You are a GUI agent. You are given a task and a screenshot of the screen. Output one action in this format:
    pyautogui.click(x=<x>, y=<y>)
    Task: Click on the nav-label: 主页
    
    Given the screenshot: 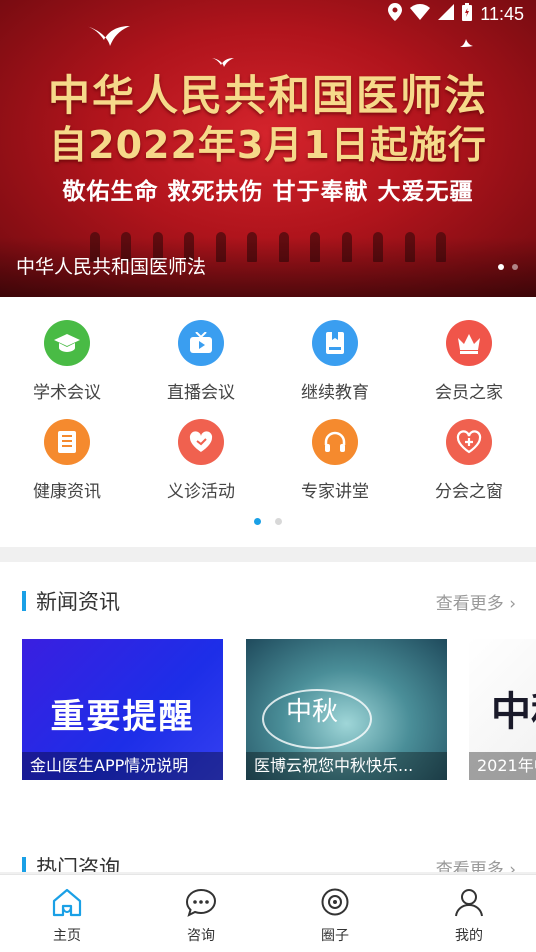 What is the action you would take?
    pyautogui.click(x=67, y=936)
    